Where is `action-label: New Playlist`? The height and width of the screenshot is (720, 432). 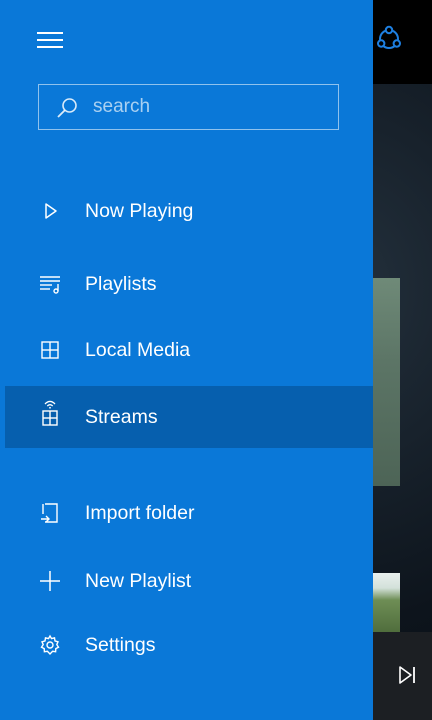
action-label: New Playlist is located at coordinates (138, 581).